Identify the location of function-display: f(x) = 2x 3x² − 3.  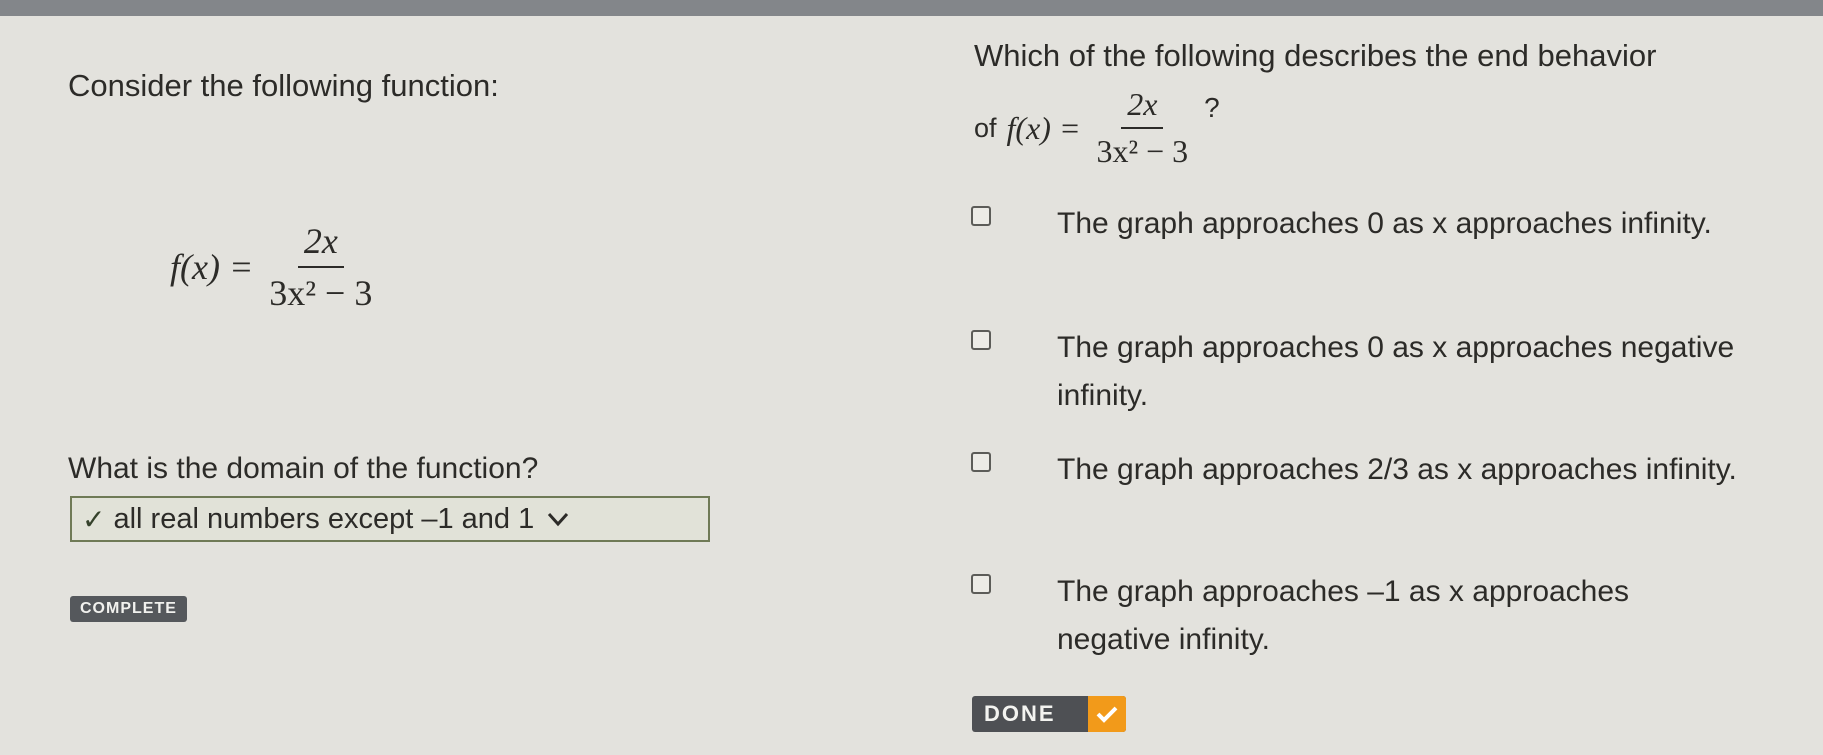
(274, 267).